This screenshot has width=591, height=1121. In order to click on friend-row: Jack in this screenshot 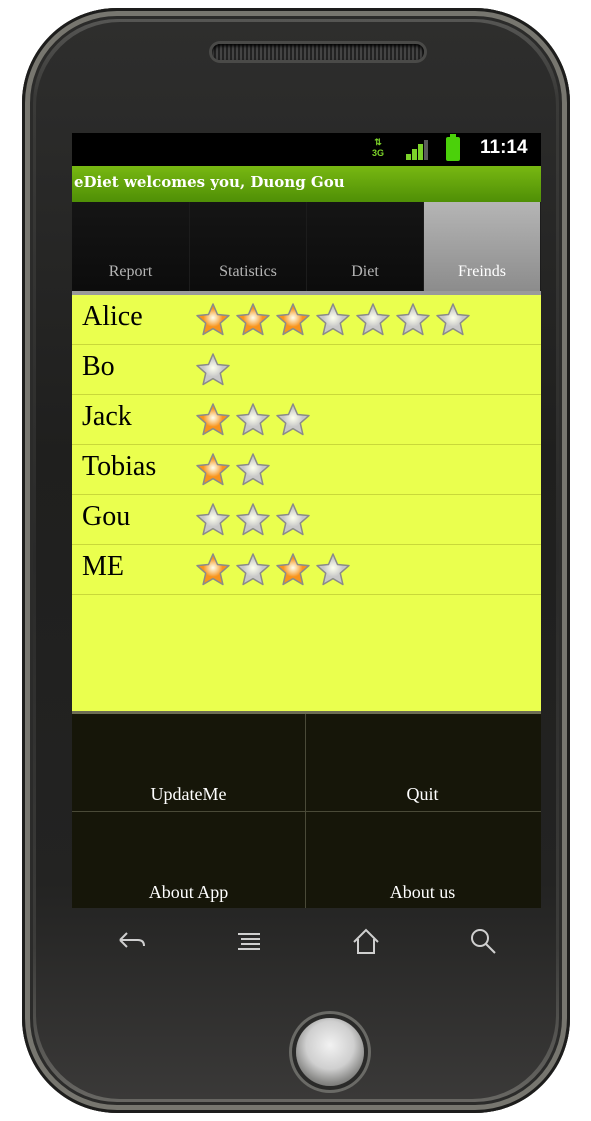, I will do `click(306, 420)`.